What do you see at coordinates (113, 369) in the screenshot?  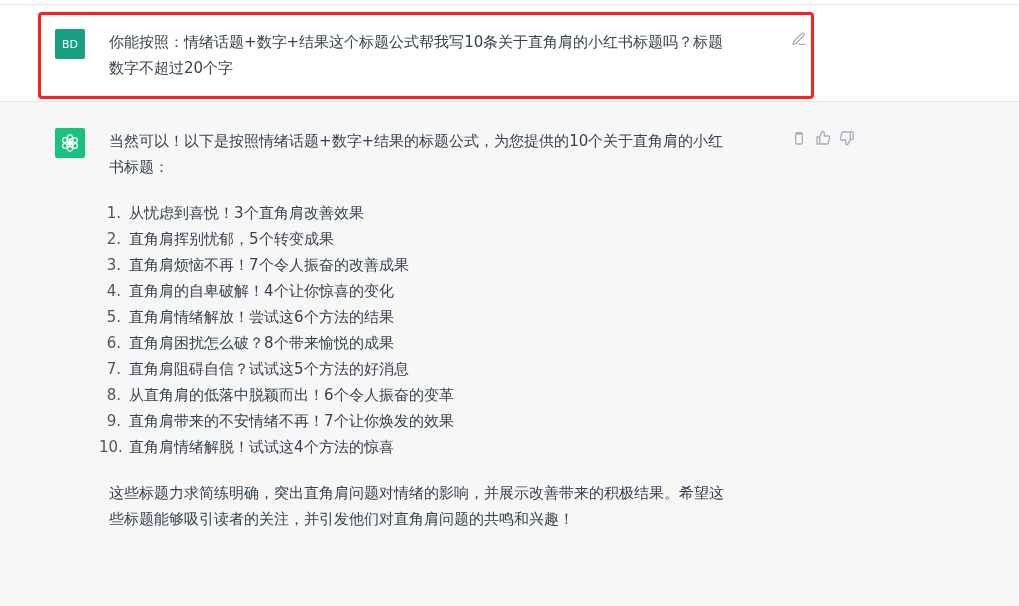 I see `list-number: 7.` at bounding box center [113, 369].